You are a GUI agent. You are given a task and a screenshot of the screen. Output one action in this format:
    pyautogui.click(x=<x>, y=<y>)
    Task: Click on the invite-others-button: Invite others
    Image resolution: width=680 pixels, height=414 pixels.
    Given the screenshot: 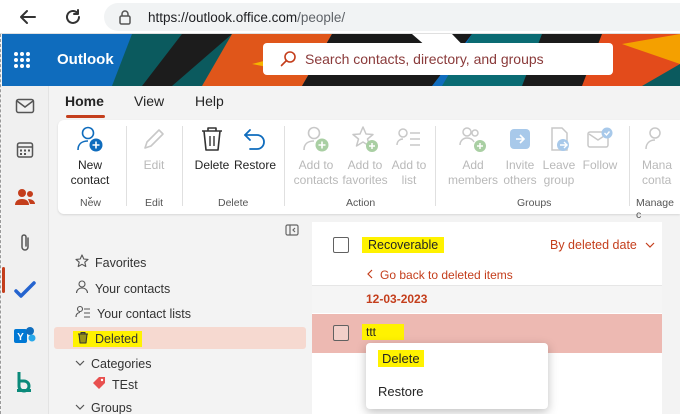 What is the action you would take?
    pyautogui.click(x=520, y=156)
    